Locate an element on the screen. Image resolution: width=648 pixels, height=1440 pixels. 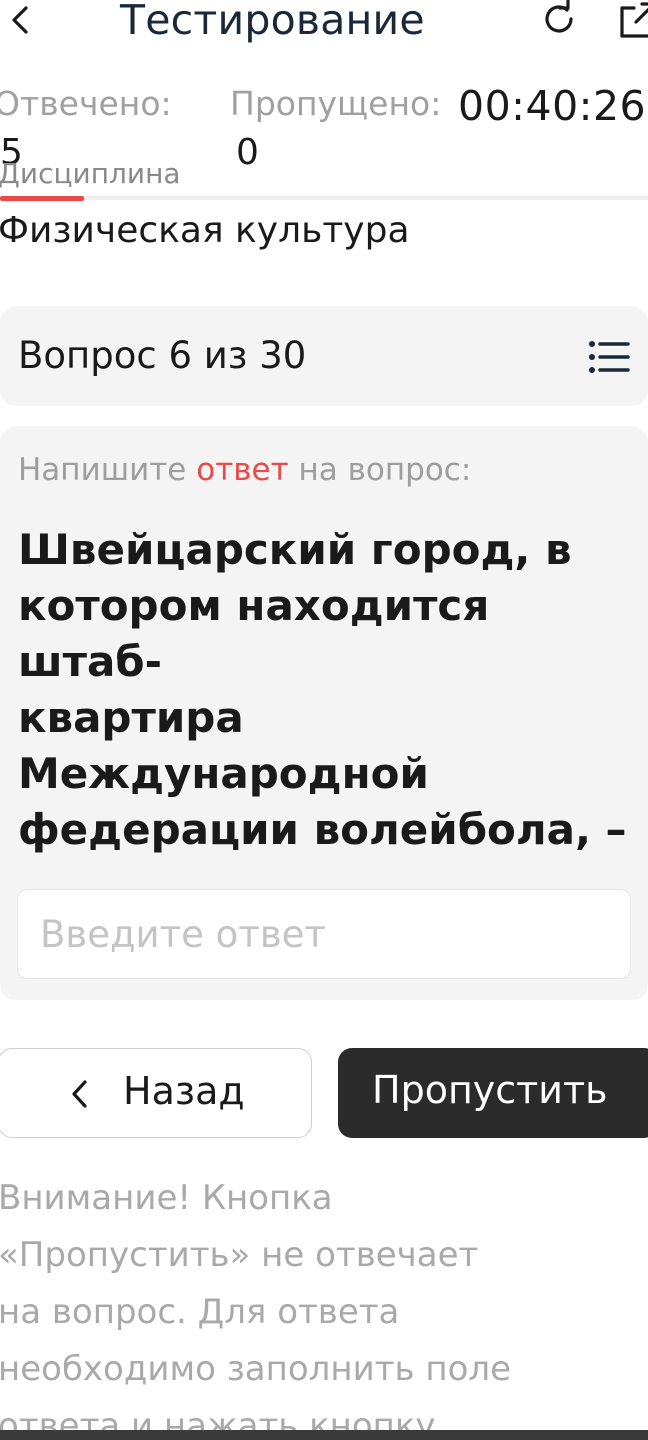
skip-button: Пропустить is located at coordinates (493, 1093).